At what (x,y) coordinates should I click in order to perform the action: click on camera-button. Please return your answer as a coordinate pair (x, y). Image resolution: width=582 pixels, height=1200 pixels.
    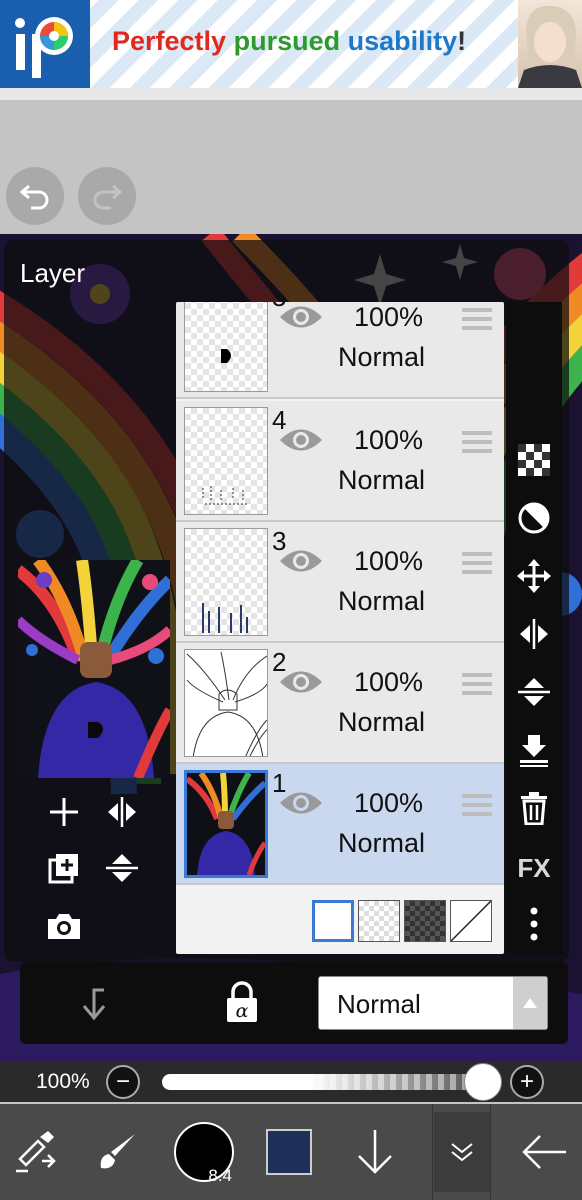
    Looking at the image, I should click on (64, 926).